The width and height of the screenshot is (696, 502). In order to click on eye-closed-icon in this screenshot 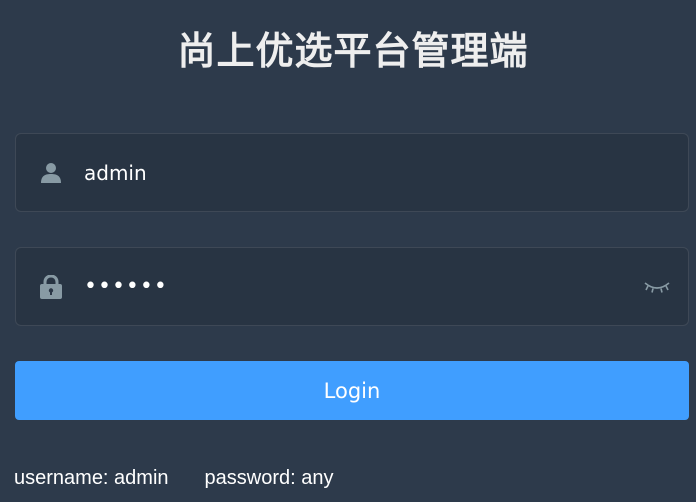, I will do `click(657, 287)`.